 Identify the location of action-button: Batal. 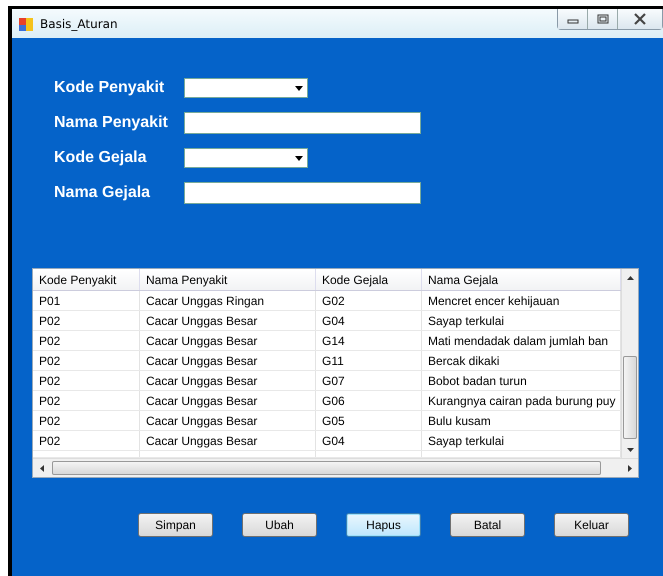
(487, 525).